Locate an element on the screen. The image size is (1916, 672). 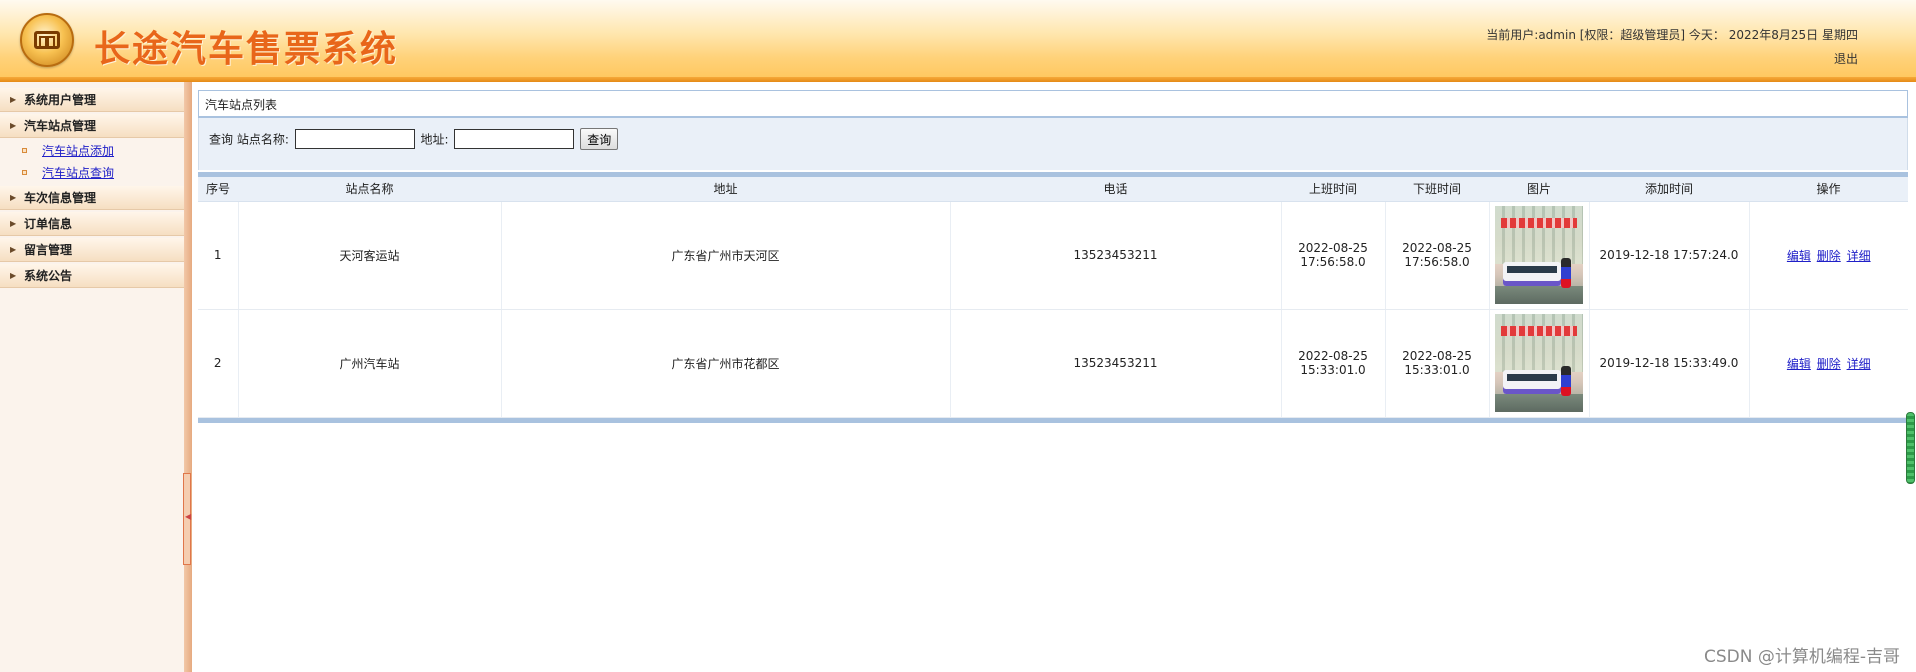
cell-end-time: 2022-08-25 17:56:58.0 is located at coordinates (1437, 255).